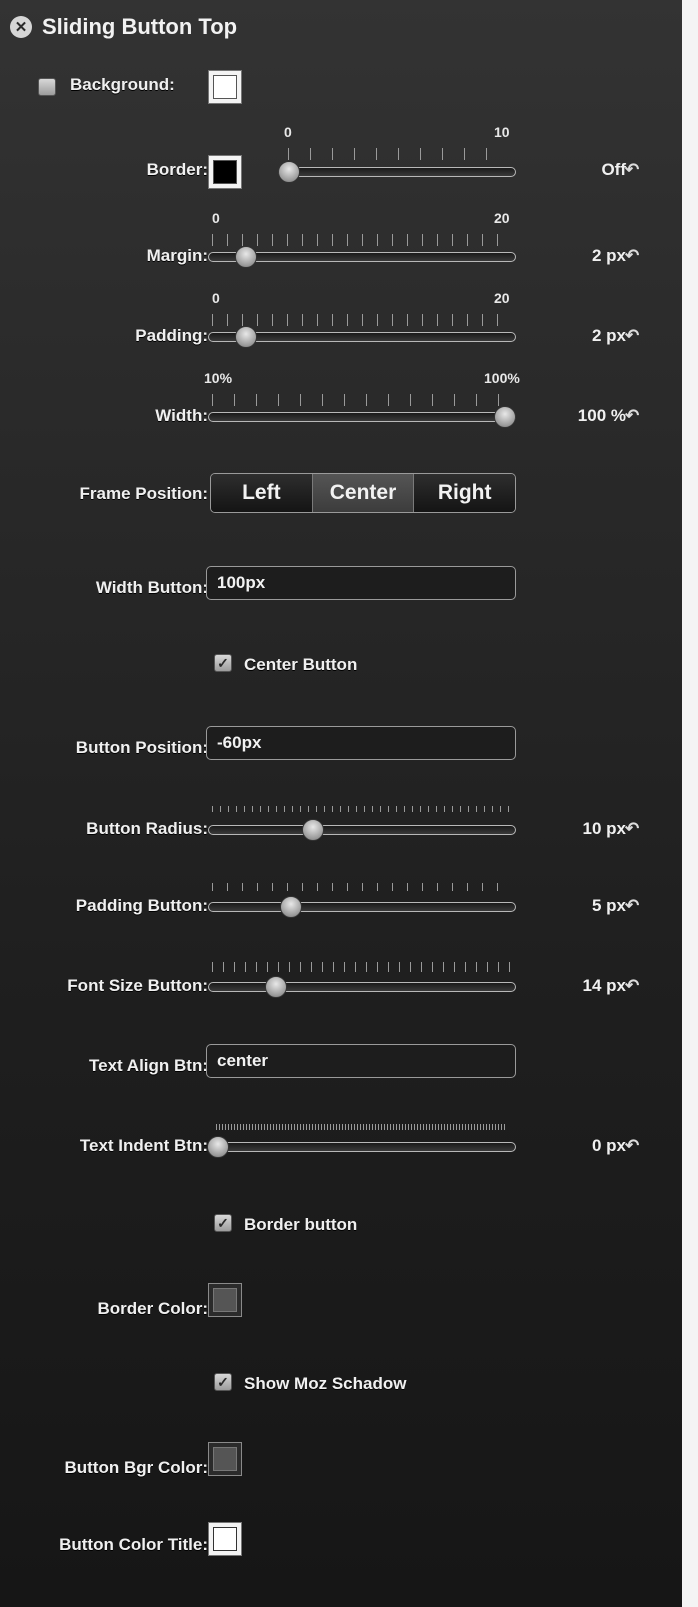 Image resolution: width=698 pixels, height=1607 pixels. What do you see at coordinates (291, 907) in the screenshot?
I see `padding-button-slider-knob` at bounding box center [291, 907].